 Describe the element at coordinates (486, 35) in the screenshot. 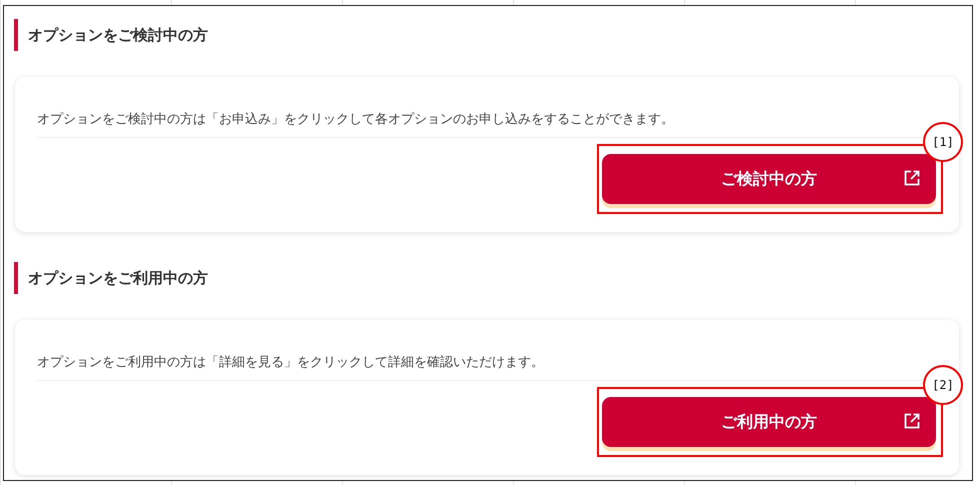

I see `section-heading: オプションをご検討中の方` at that location.